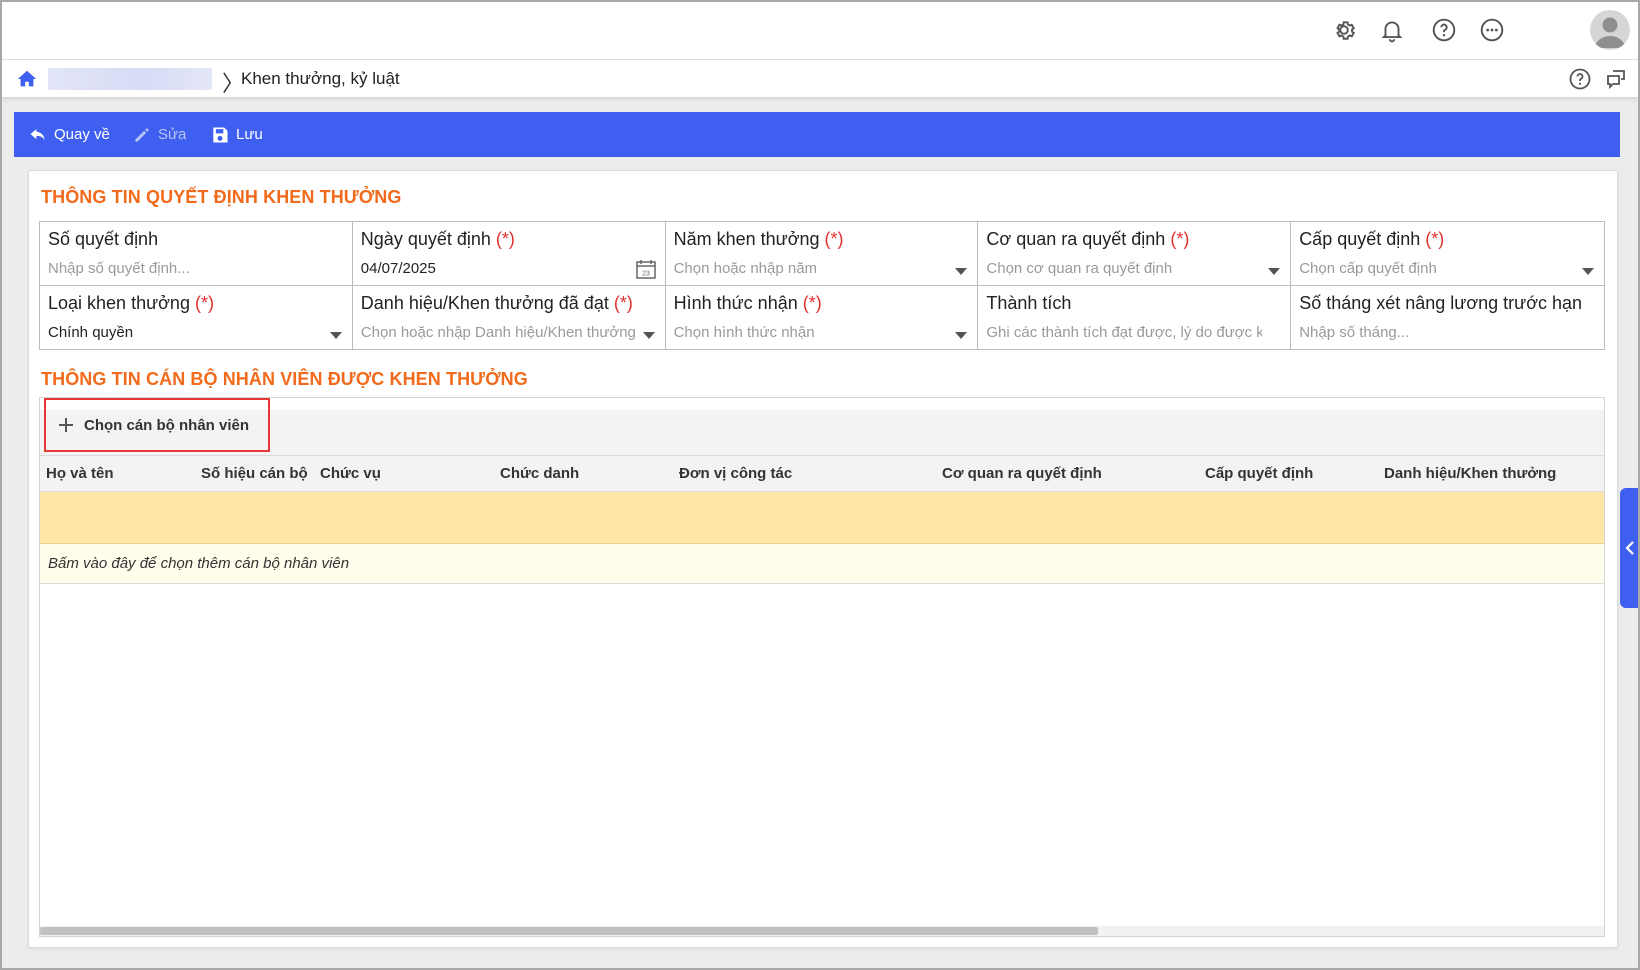  I want to click on field-label-text: Cơ quan ra quyết định, so click(1076, 239).